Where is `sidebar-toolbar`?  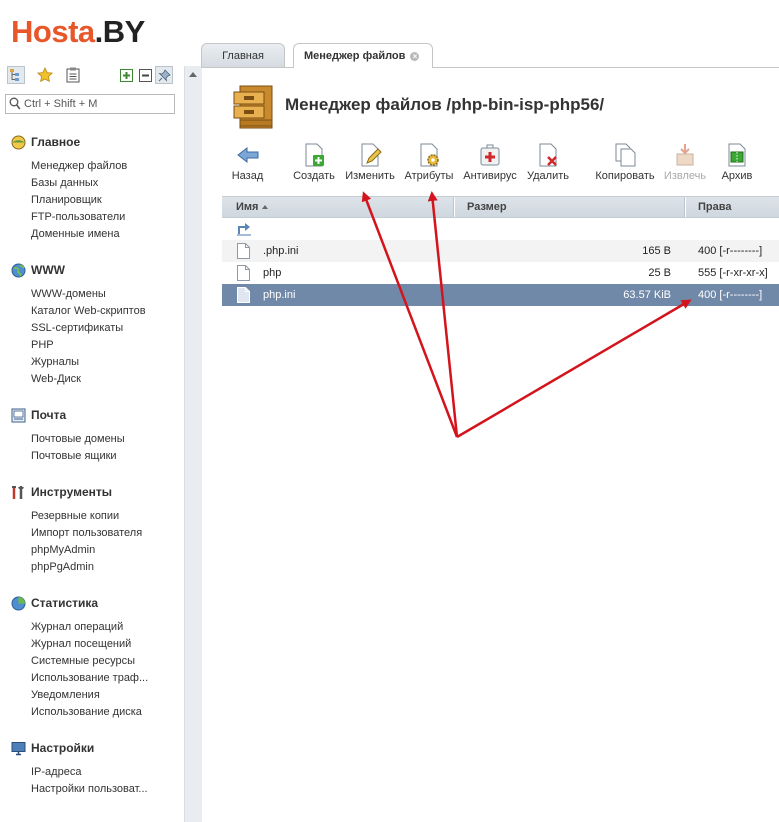
sidebar-toolbar is located at coordinates (92, 76).